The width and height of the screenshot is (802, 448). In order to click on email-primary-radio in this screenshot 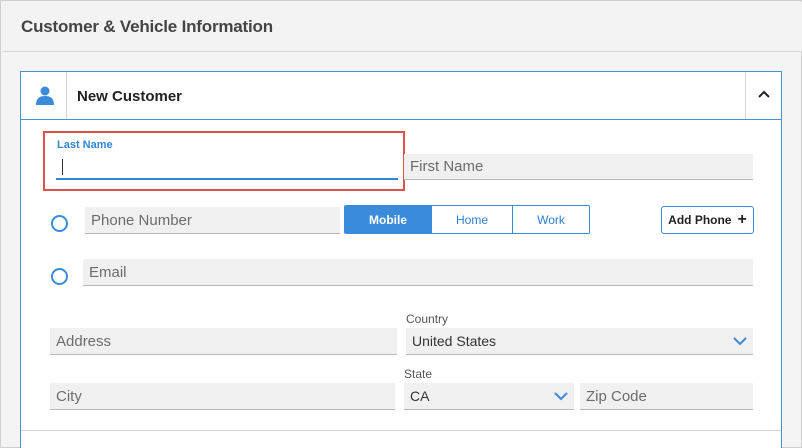, I will do `click(59, 276)`.